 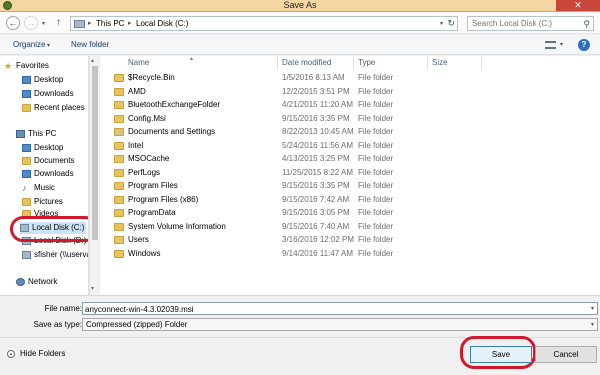 I want to click on file-date: 9/15/2016 7:40 AM, so click(x=316, y=226).